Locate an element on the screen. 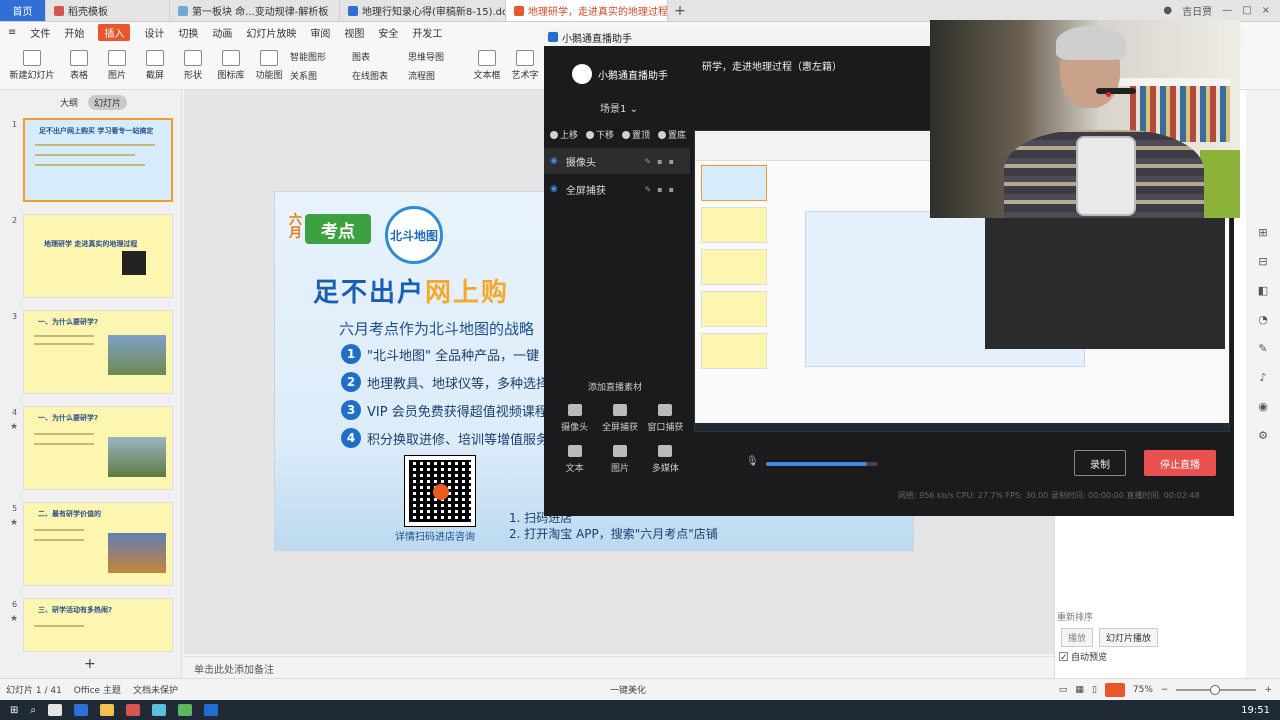 The height and width of the screenshot is (720, 1280). flowchart-button: 流程图 is located at coordinates (437, 75).